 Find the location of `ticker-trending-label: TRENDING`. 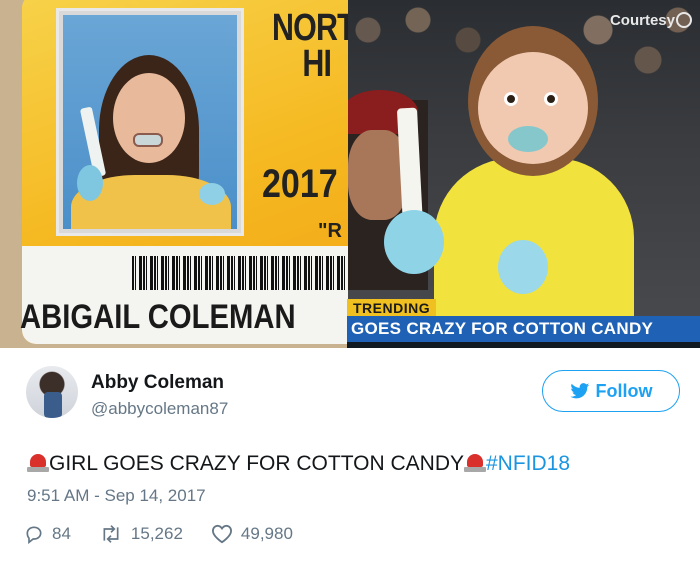

ticker-trending-label: TRENDING is located at coordinates (392, 308).